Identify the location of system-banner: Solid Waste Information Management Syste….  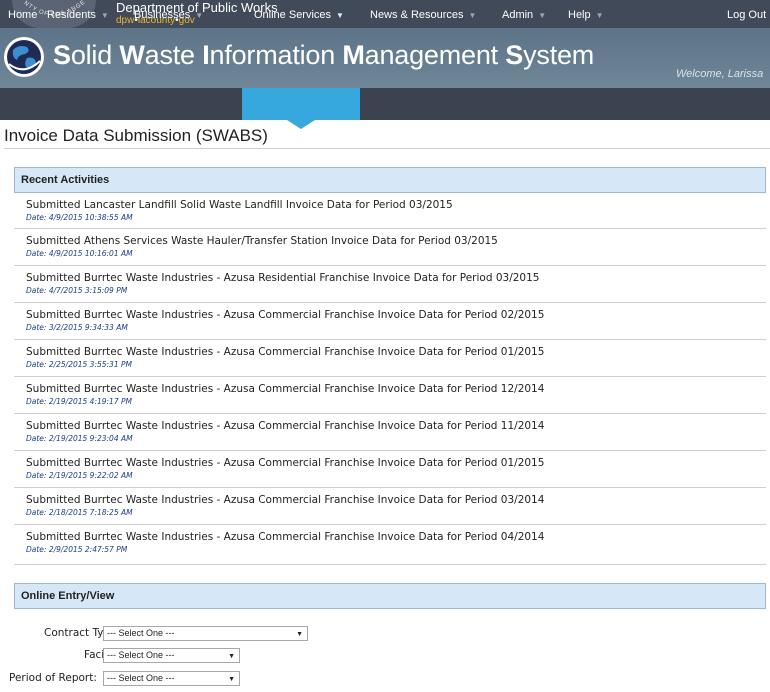
(385, 58).